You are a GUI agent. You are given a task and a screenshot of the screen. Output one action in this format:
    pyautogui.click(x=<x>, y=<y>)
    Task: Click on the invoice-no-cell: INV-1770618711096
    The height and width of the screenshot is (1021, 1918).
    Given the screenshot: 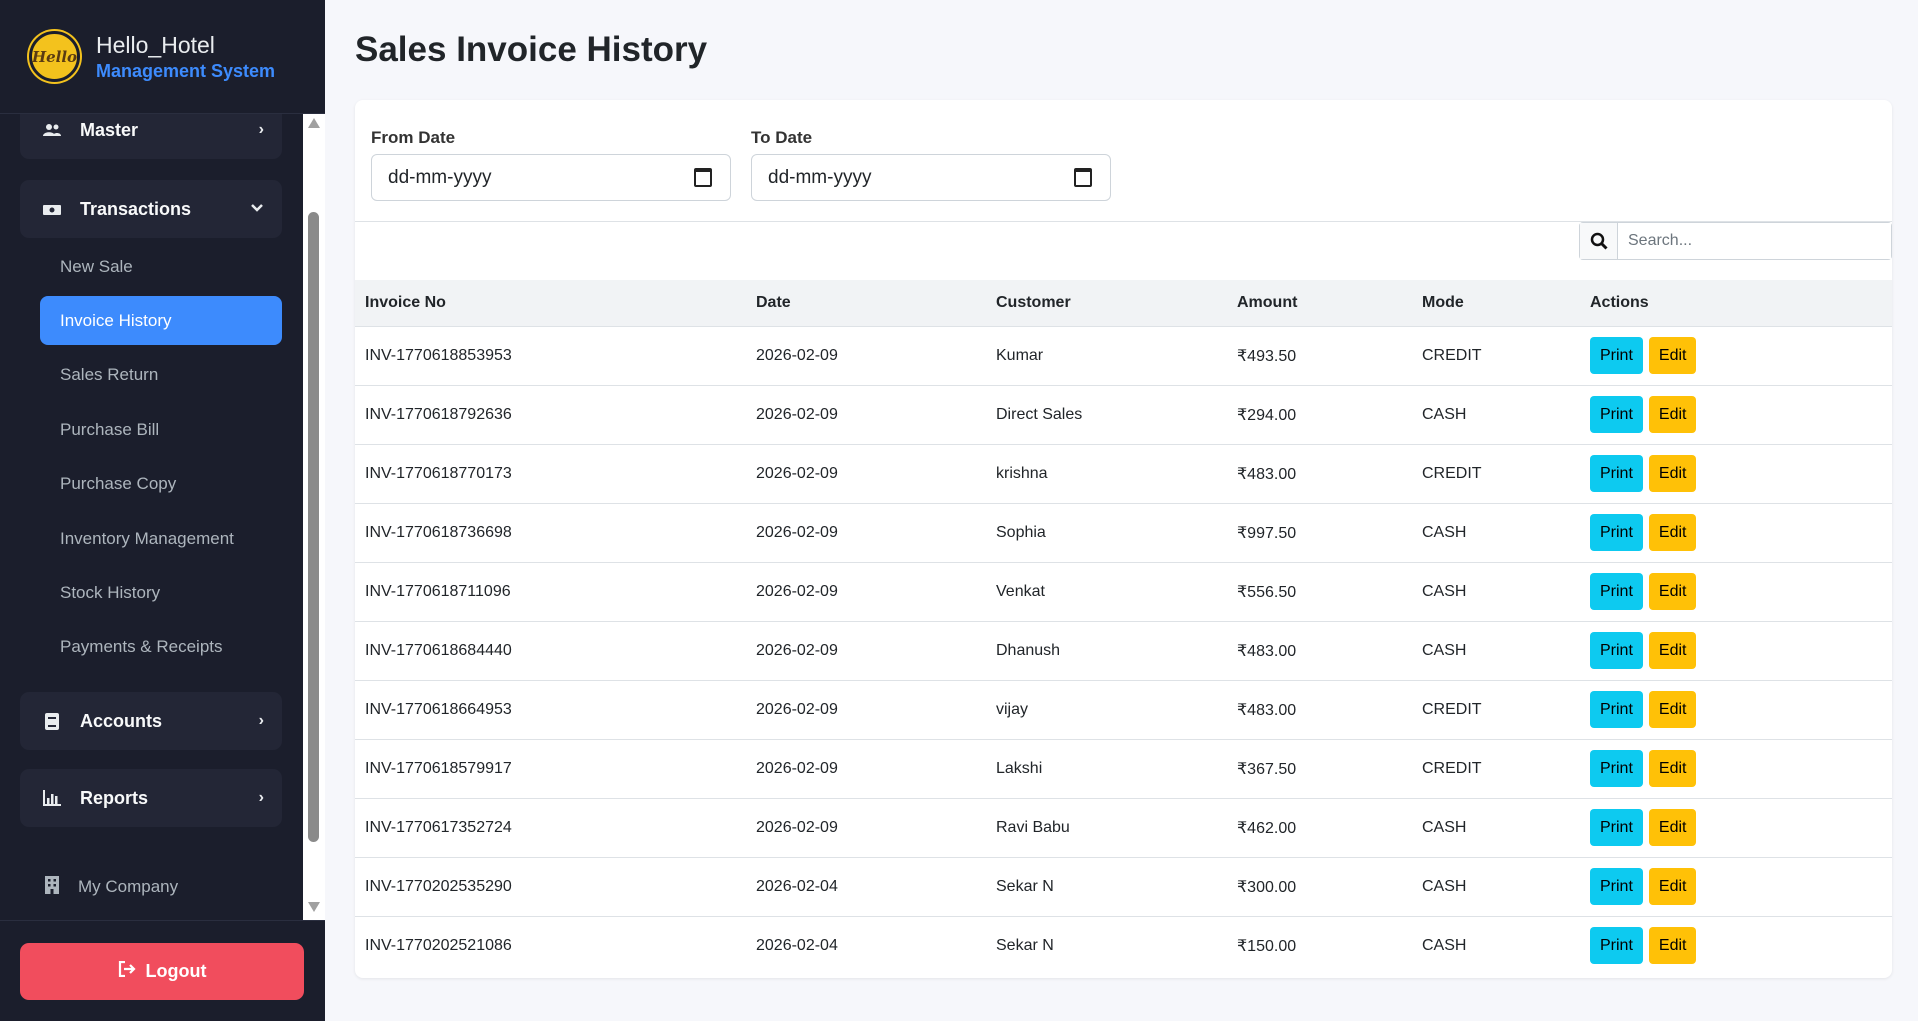 What is the action you would take?
    pyautogui.click(x=438, y=591)
    